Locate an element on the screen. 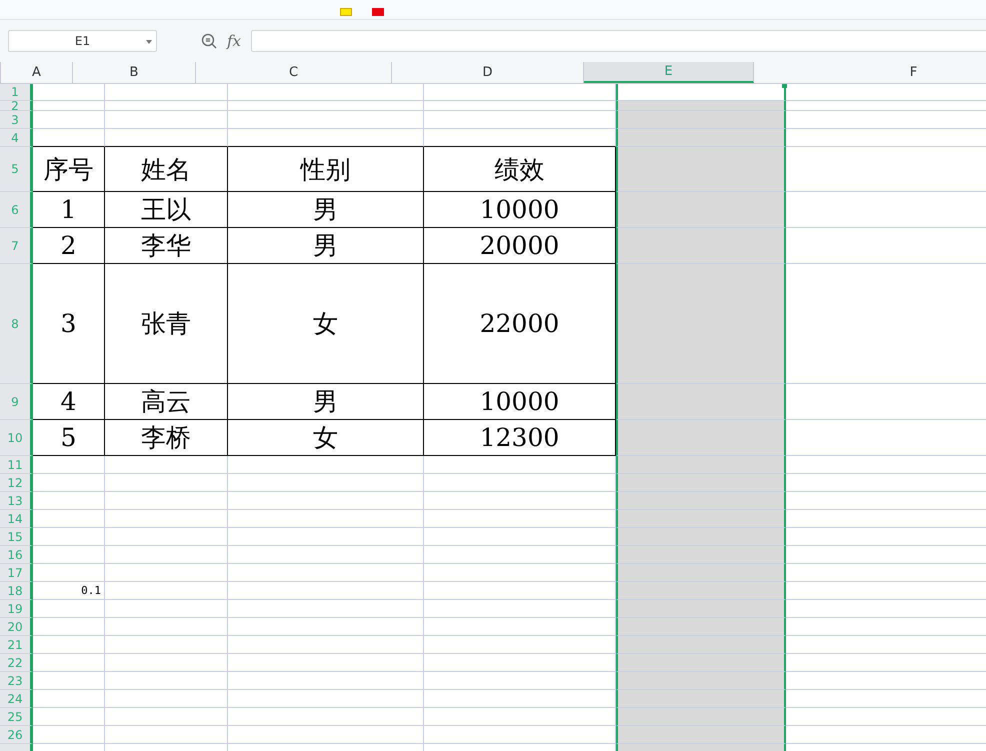 Image resolution: width=986 pixels, height=751 pixels. table-cell: 张青 is located at coordinates (166, 324).